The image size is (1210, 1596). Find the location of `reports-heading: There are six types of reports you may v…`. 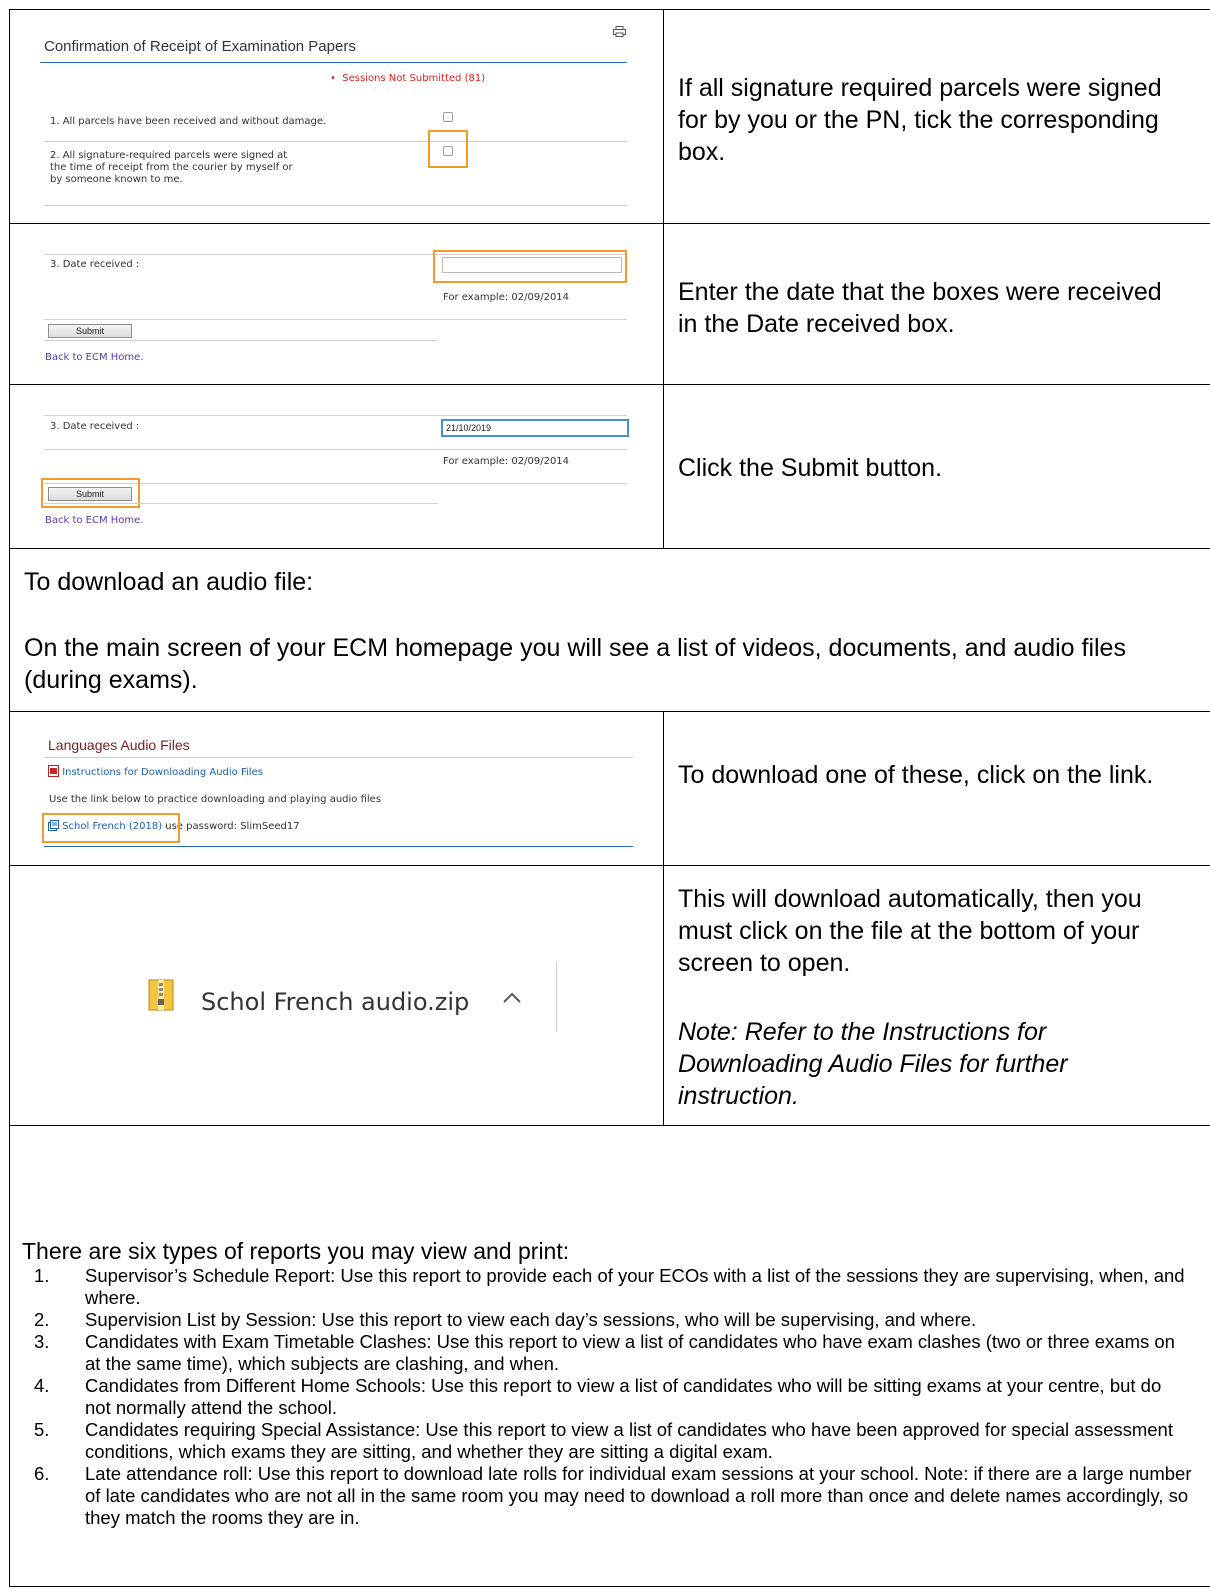

reports-heading: There are six types of reports you may v… is located at coordinates (296, 1251).